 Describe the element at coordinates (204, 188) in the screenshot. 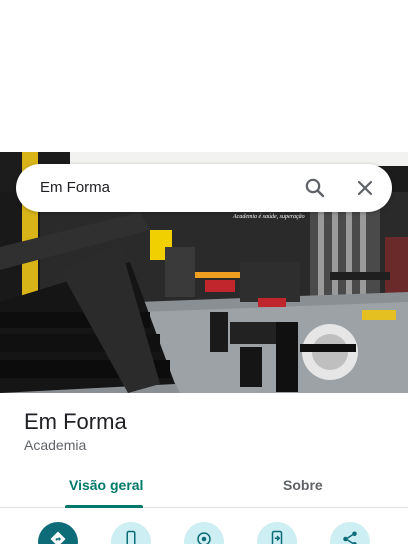

I see `search-bar: Em Forma` at that location.